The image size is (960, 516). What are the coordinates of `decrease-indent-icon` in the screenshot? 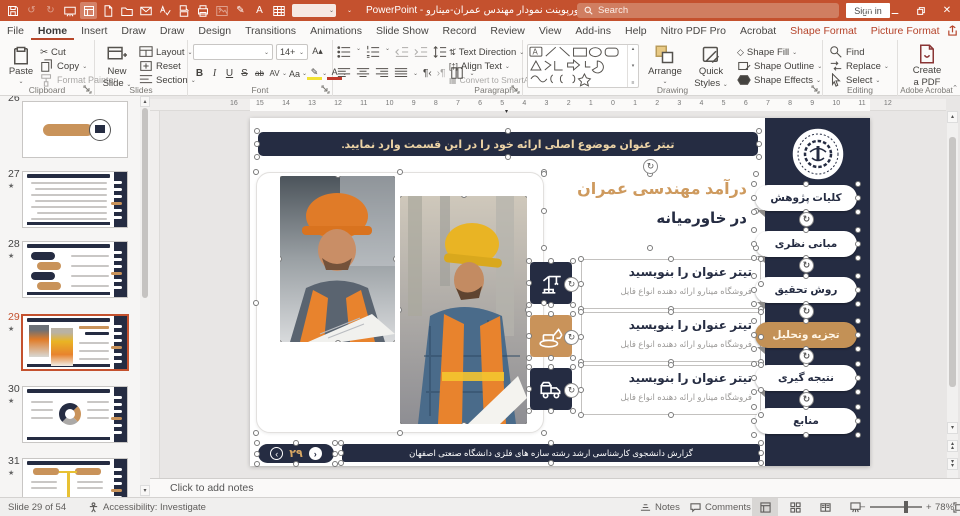 It's located at (402, 52).